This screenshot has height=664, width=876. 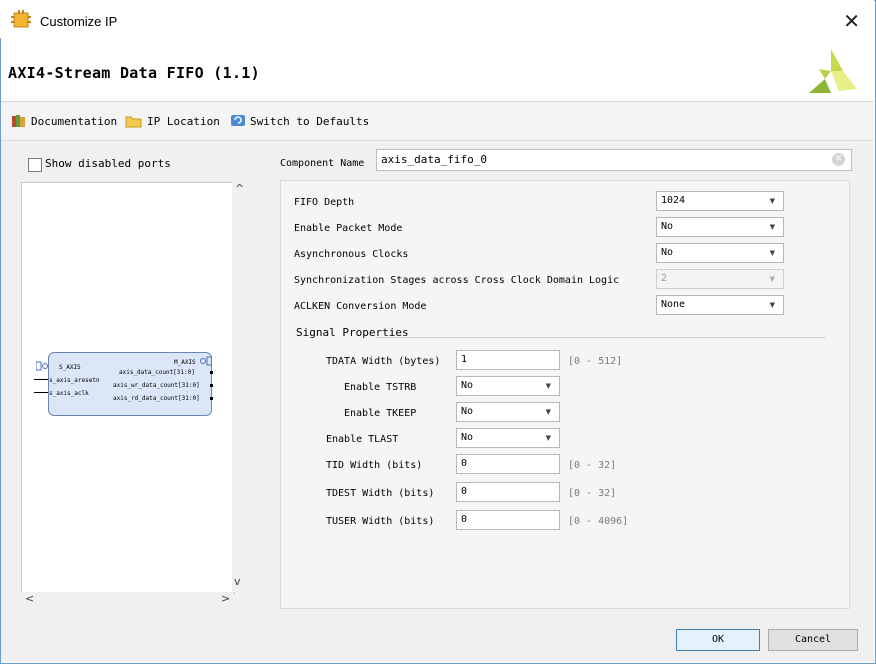 What do you see at coordinates (595, 361) in the screenshot?
I see `tdata-width-range: [0 - 512]` at bounding box center [595, 361].